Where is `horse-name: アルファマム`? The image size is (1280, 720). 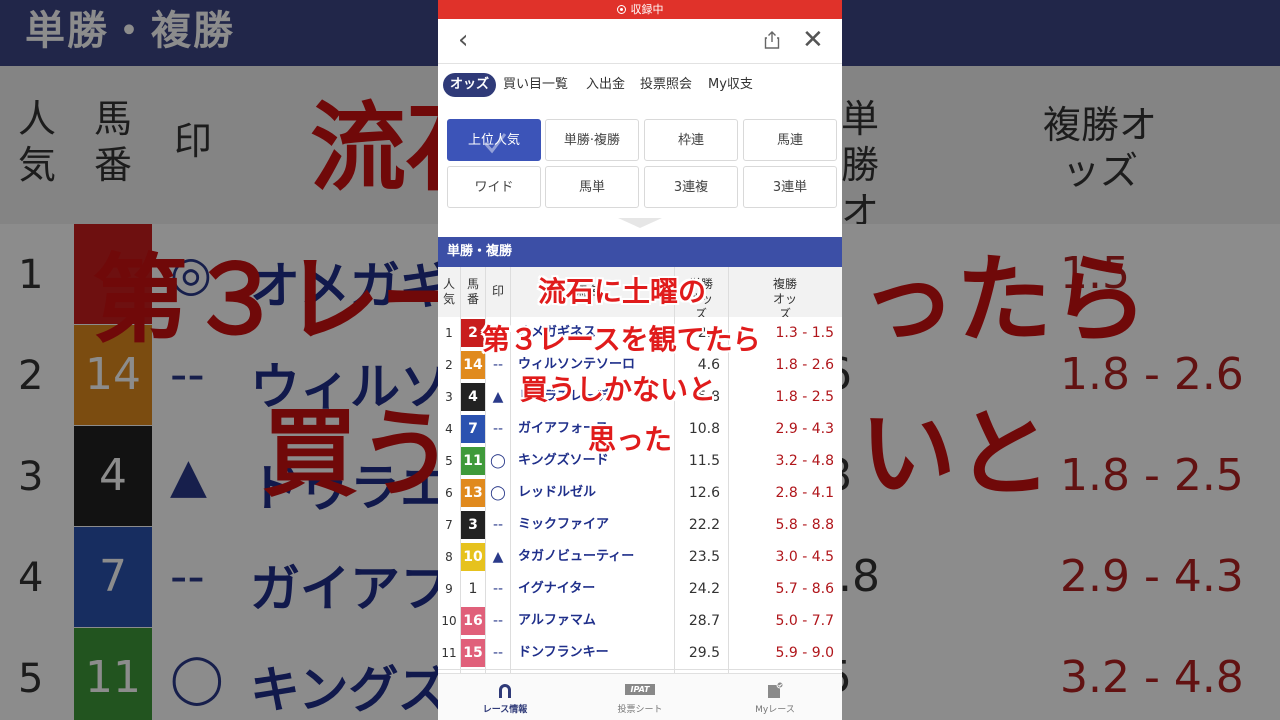 horse-name: アルファマム is located at coordinates (557, 621).